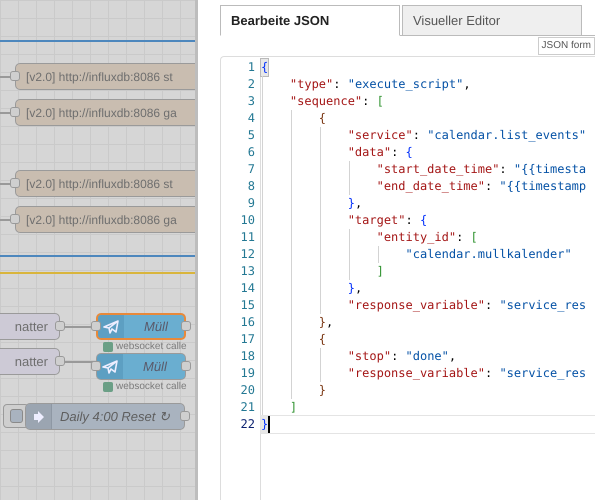 The height and width of the screenshot is (500, 595). I want to click on line-number: 5, so click(251, 135).